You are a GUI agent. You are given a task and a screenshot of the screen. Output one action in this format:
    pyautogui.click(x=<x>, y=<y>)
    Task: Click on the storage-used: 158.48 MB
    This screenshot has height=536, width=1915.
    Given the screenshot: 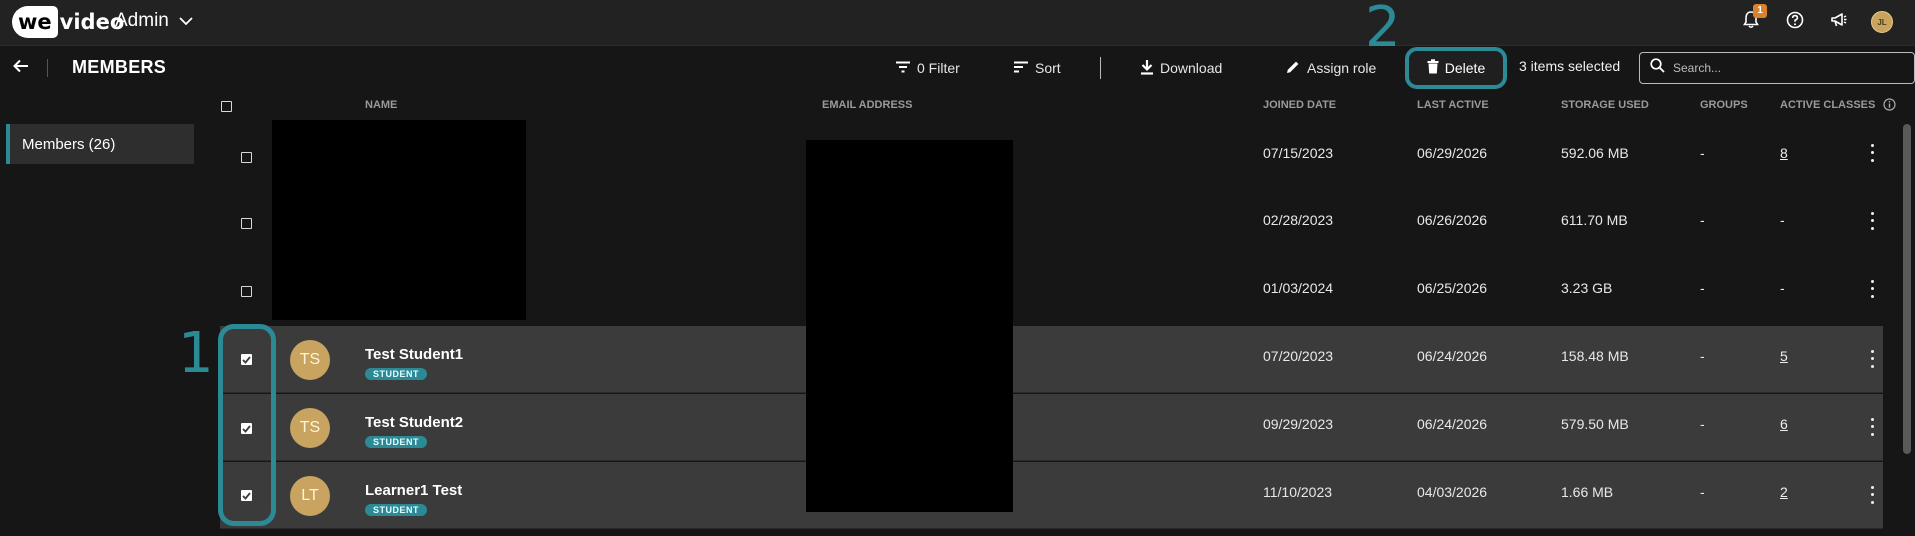 What is the action you would take?
    pyautogui.click(x=1595, y=356)
    